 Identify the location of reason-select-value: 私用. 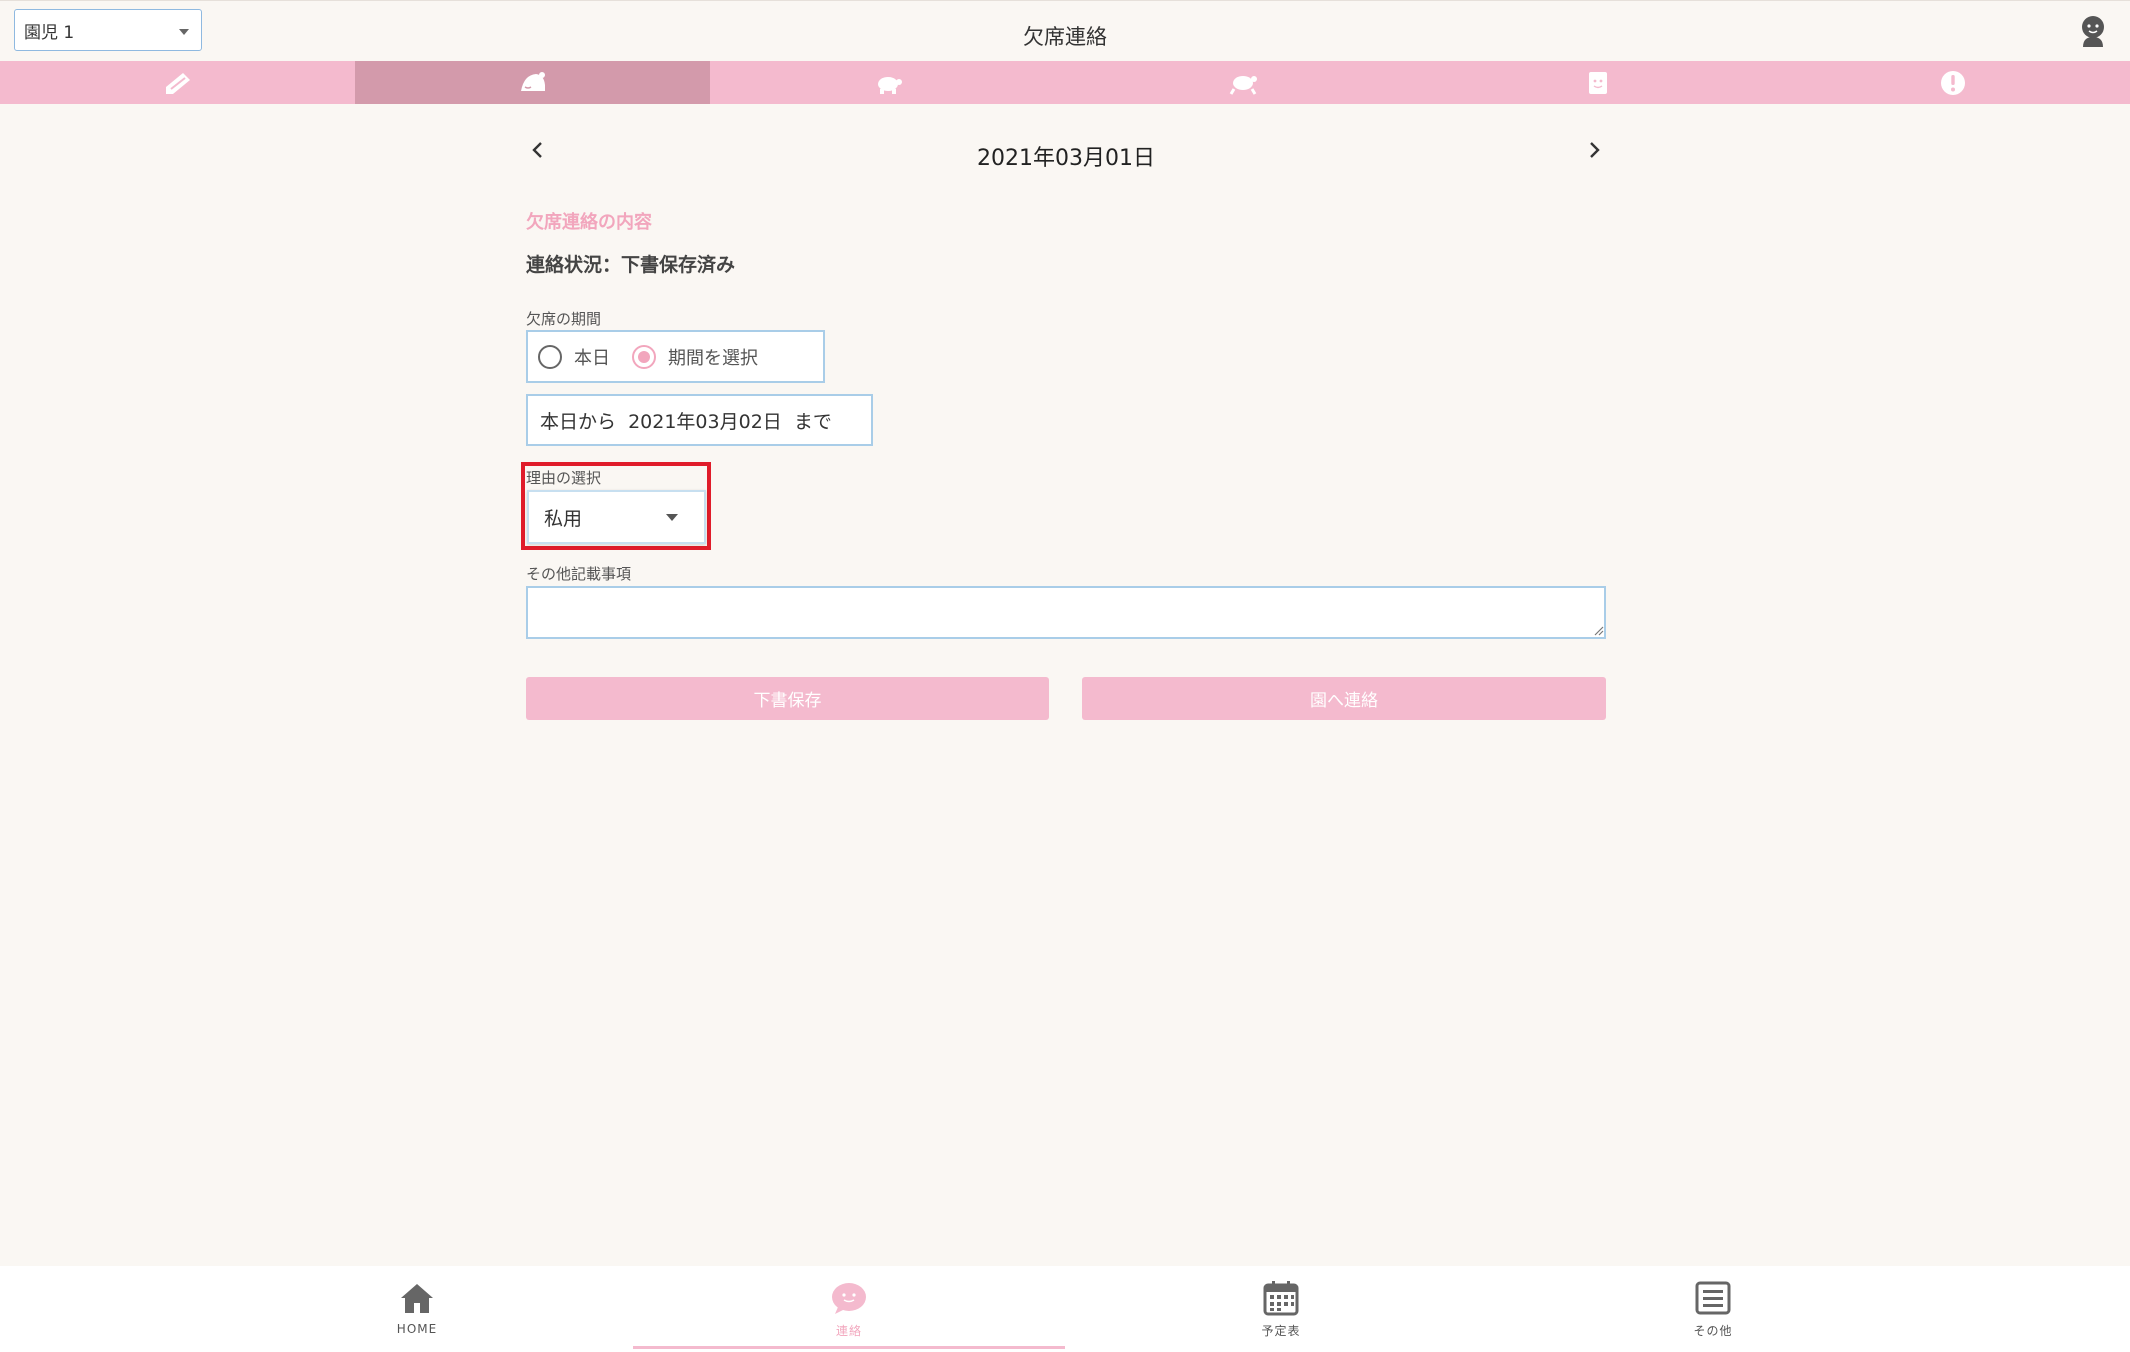
(563, 518).